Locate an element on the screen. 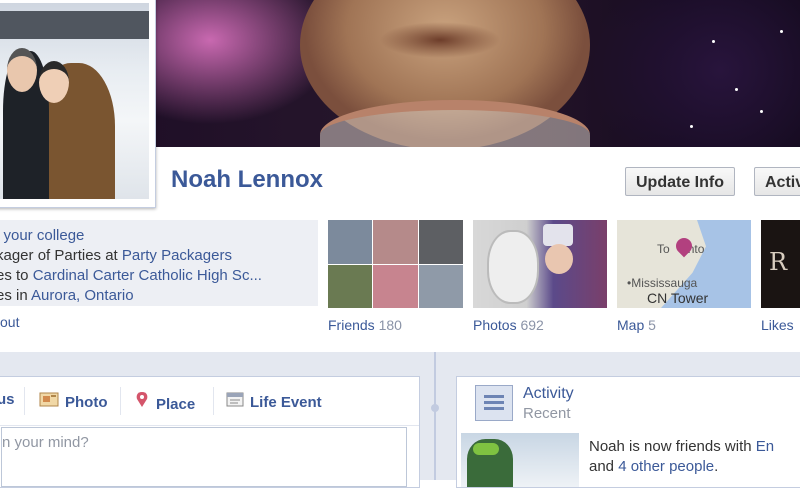 The height and width of the screenshot is (488, 800). tab-photo: Photo is located at coordinates (73, 401).